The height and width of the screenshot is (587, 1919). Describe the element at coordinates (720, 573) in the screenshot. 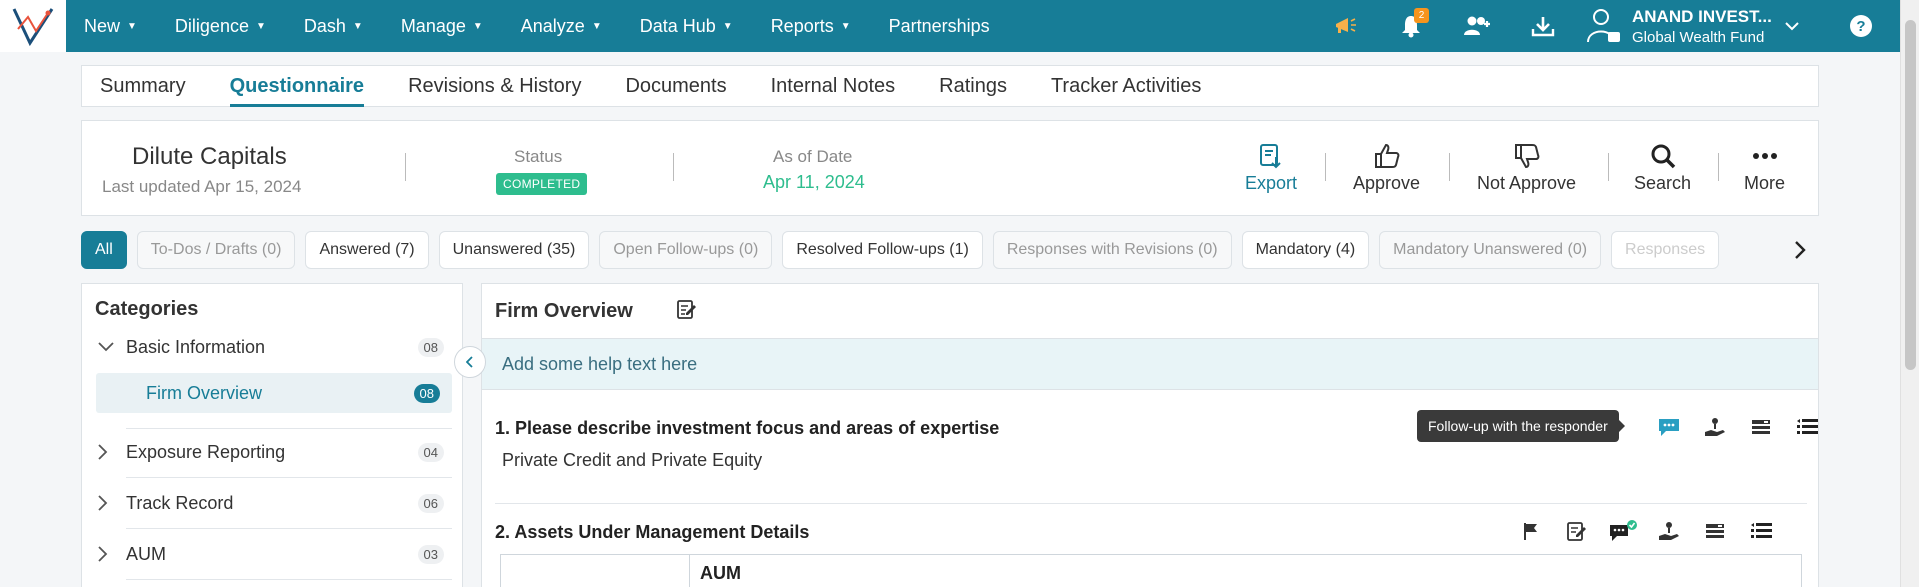

I see `table-header-aum: AUM` at that location.